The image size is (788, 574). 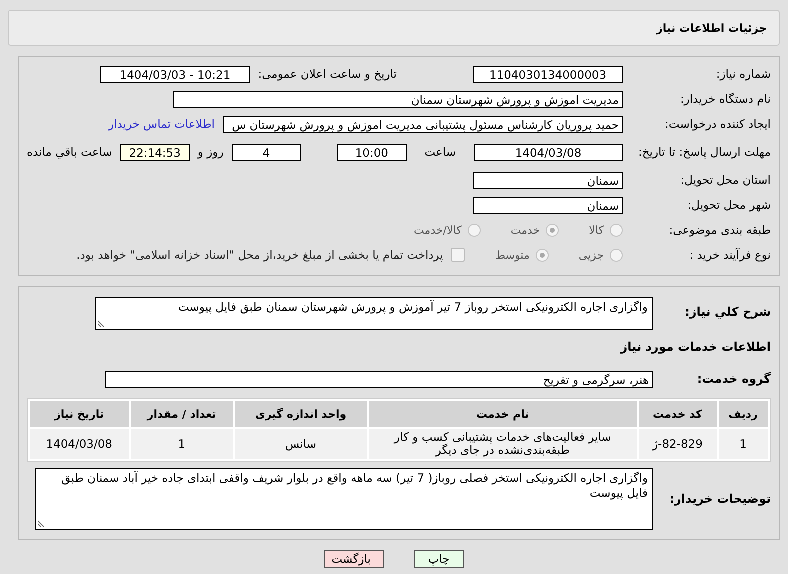 What do you see at coordinates (548, 74) in the screenshot?
I see `field-value: 1104030134000003` at bounding box center [548, 74].